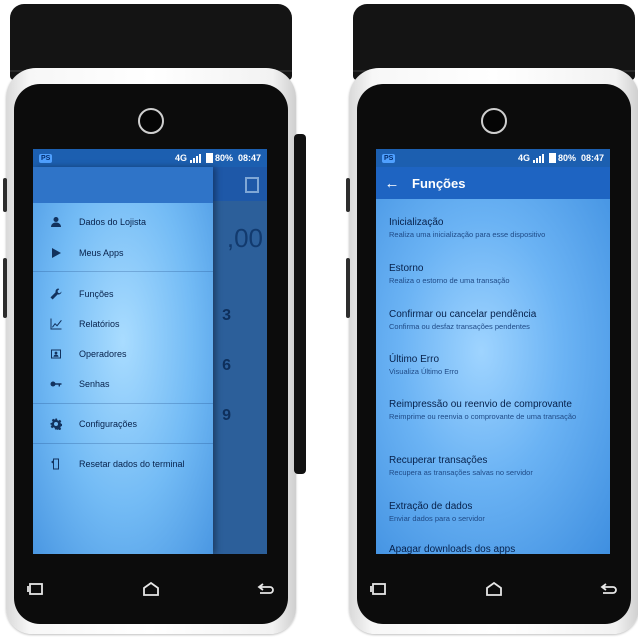  What do you see at coordinates (108, 424) in the screenshot?
I see `drawer-item-label: Configurações` at bounding box center [108, 424].